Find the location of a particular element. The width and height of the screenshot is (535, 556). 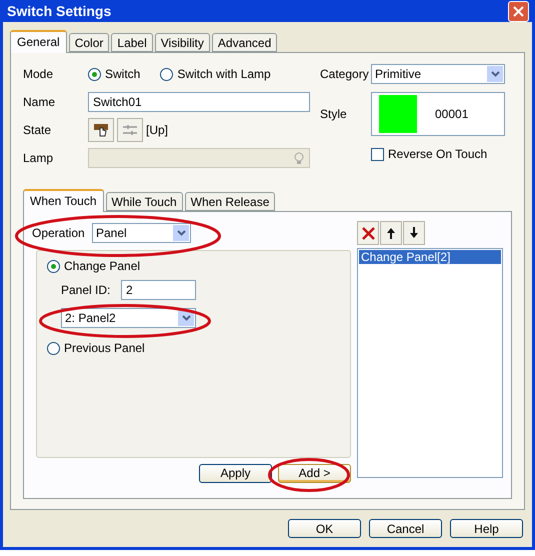

radio-option: Switch is located at coordinates (114, 74).